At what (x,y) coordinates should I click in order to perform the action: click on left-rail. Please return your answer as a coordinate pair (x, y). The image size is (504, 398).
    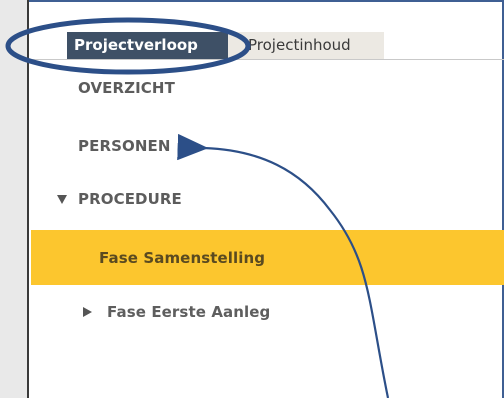
    Looking at the image, I should click on (14, 199).